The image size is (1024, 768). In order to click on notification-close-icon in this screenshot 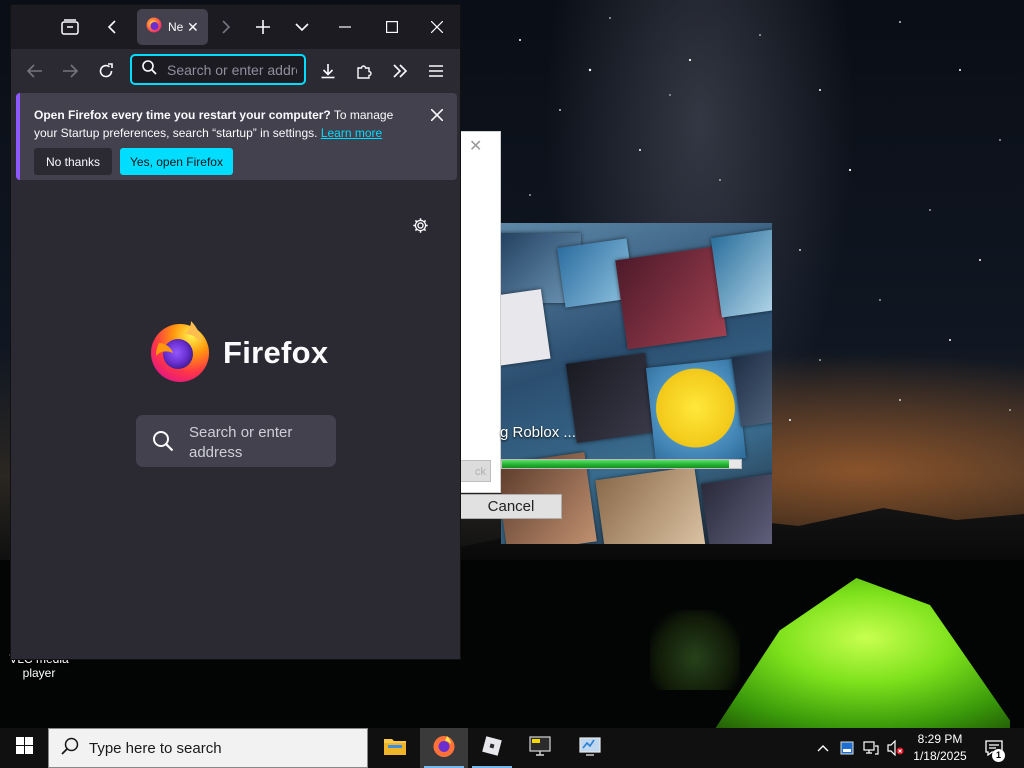, I will do `click(437, 115)`.